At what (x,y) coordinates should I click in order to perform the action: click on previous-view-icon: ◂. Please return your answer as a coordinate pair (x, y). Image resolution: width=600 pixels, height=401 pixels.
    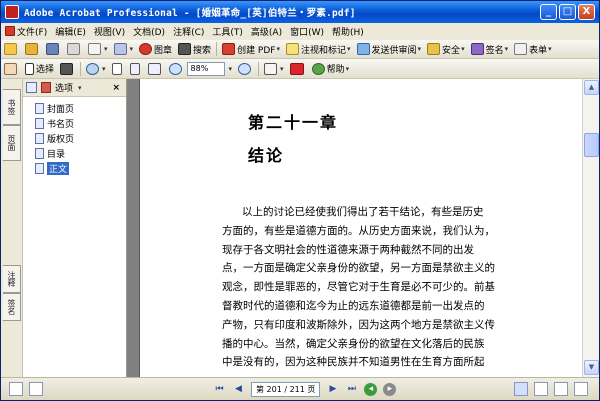
    Looking at the image, I should click on (371, 389).